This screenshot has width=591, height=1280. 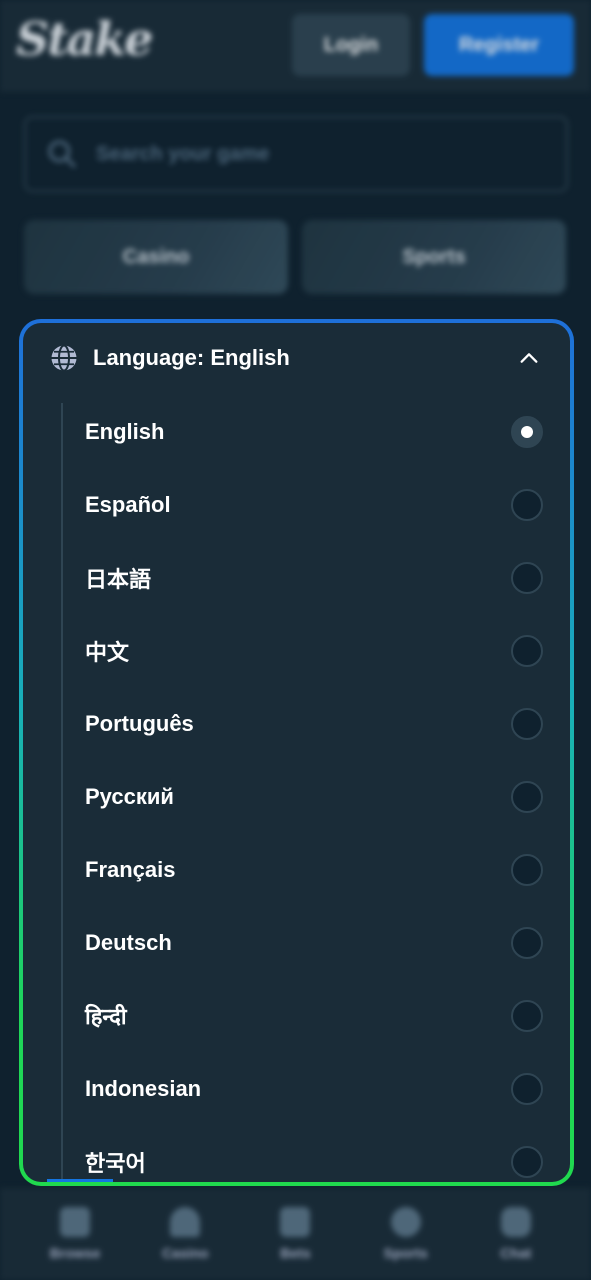 I want to click on nav-label: Sports, so click(x=405, y=1253).